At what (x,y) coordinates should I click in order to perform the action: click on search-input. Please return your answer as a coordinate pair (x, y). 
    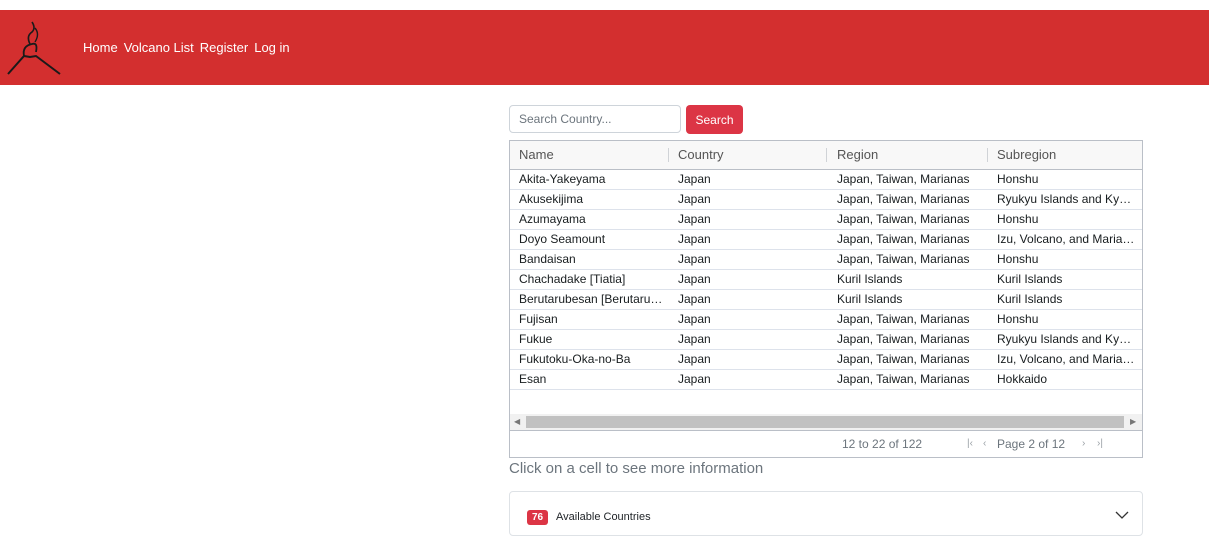
    Looking at the image, I should click on (595, 119).